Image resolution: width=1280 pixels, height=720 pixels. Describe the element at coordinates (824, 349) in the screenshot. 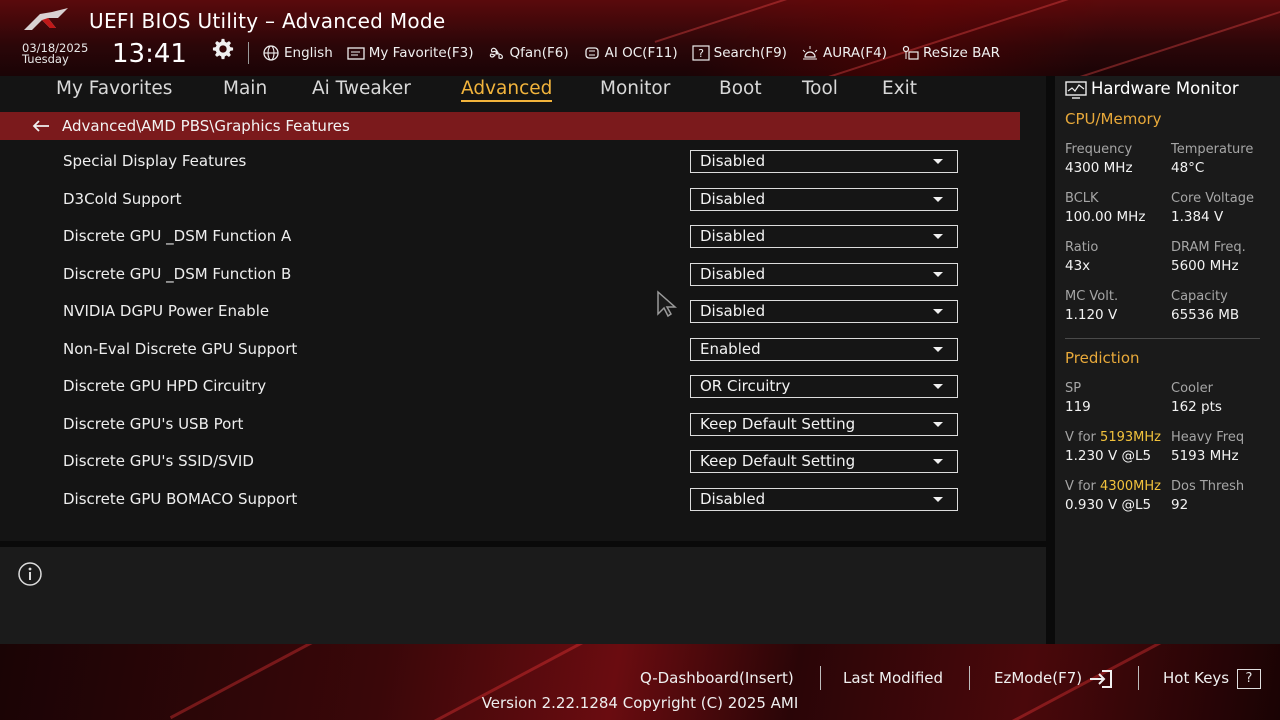

I see `setting-dropdown: Enabled` at that location.